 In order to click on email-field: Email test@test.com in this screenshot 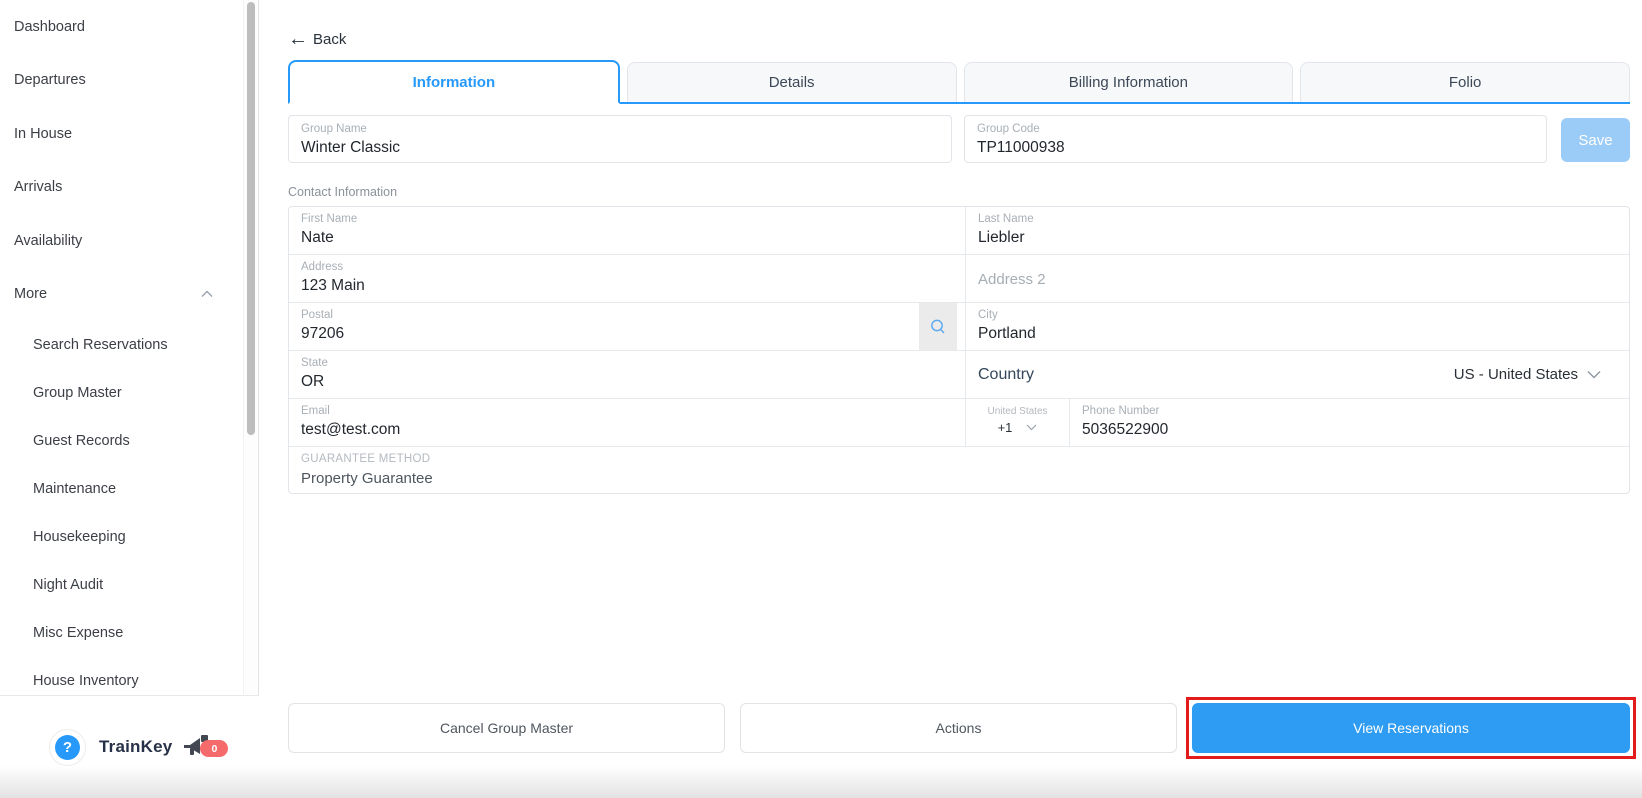, I will do `click(627, 422)`.